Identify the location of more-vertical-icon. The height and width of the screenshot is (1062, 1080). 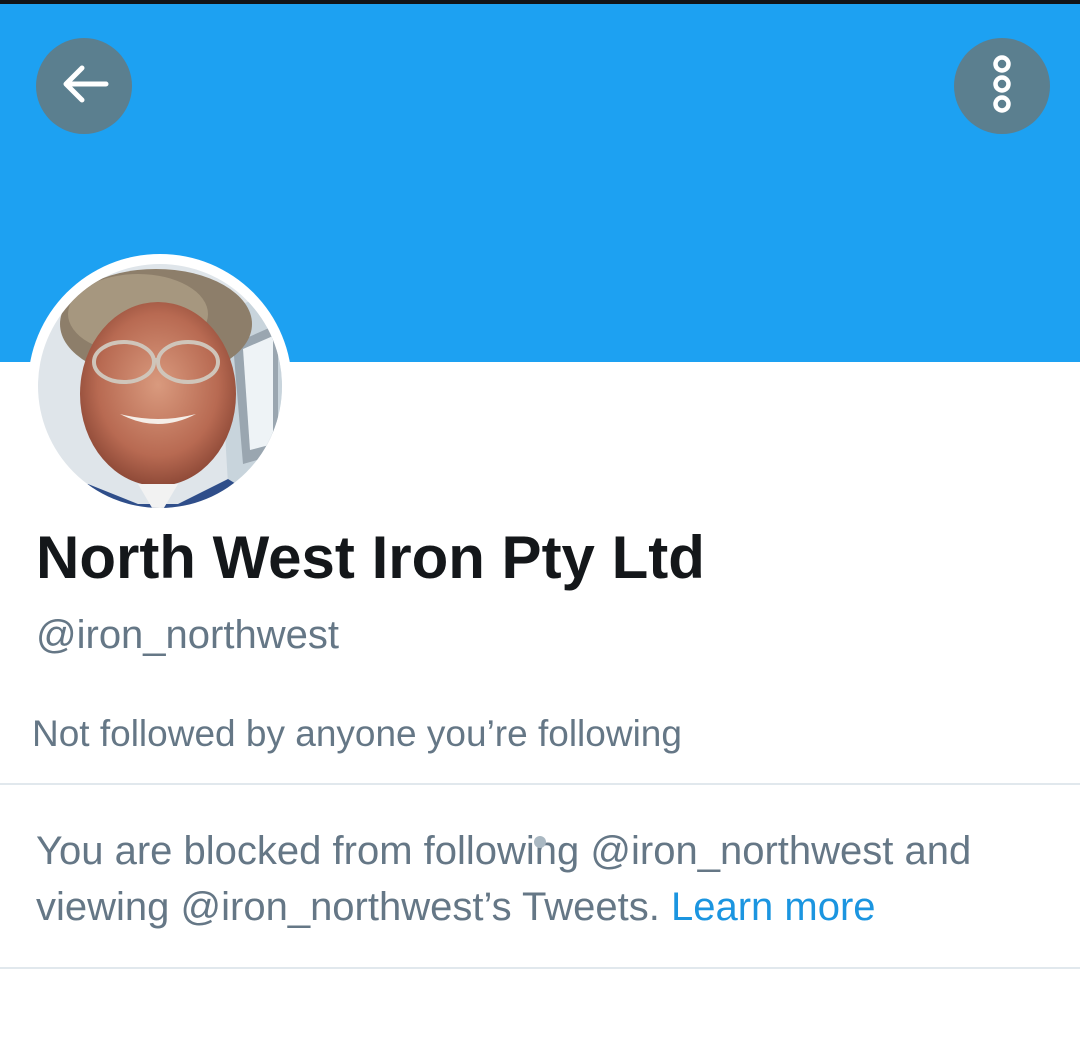
(1002, 86).